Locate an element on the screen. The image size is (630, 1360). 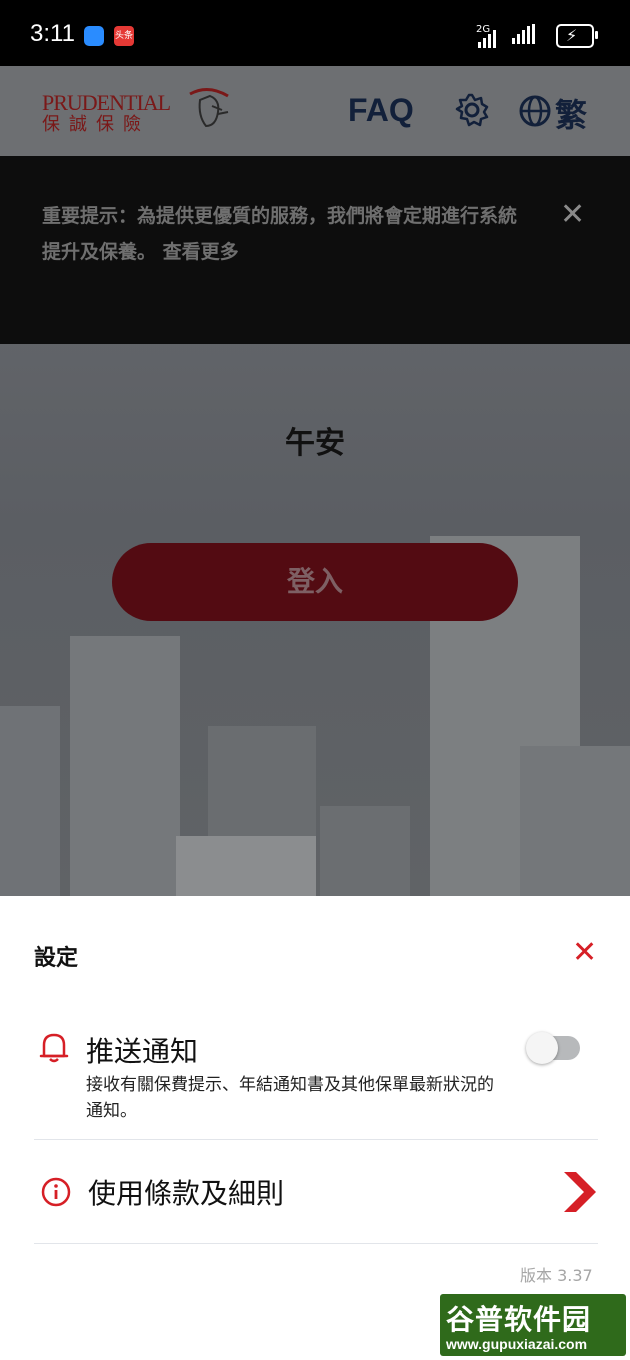
push-notification-toggle is located at coordinates (553, 1048).